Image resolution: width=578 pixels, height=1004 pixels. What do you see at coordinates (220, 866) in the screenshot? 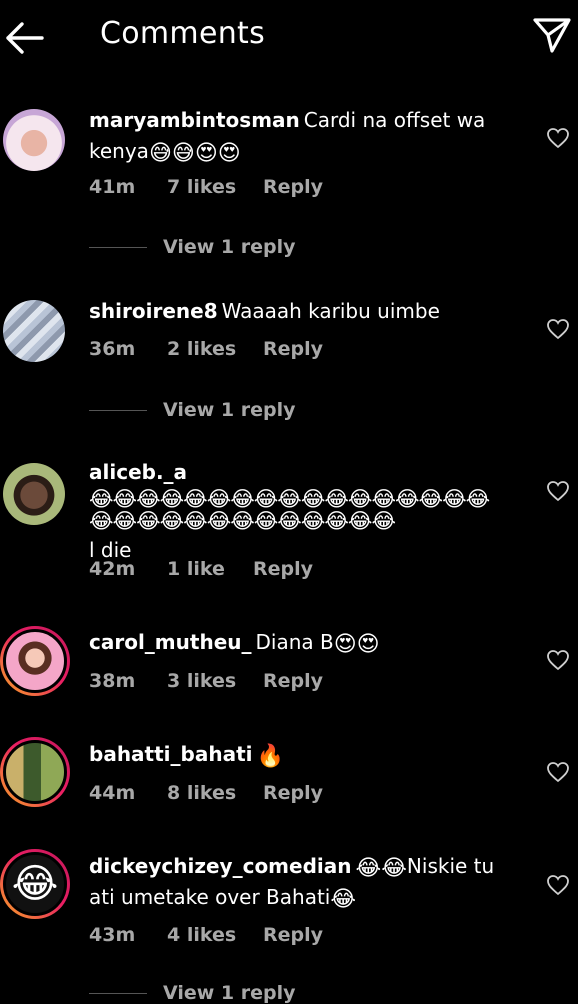
I see `comment-username: dickeychizey_comedian` at bounding box center [220, 866].